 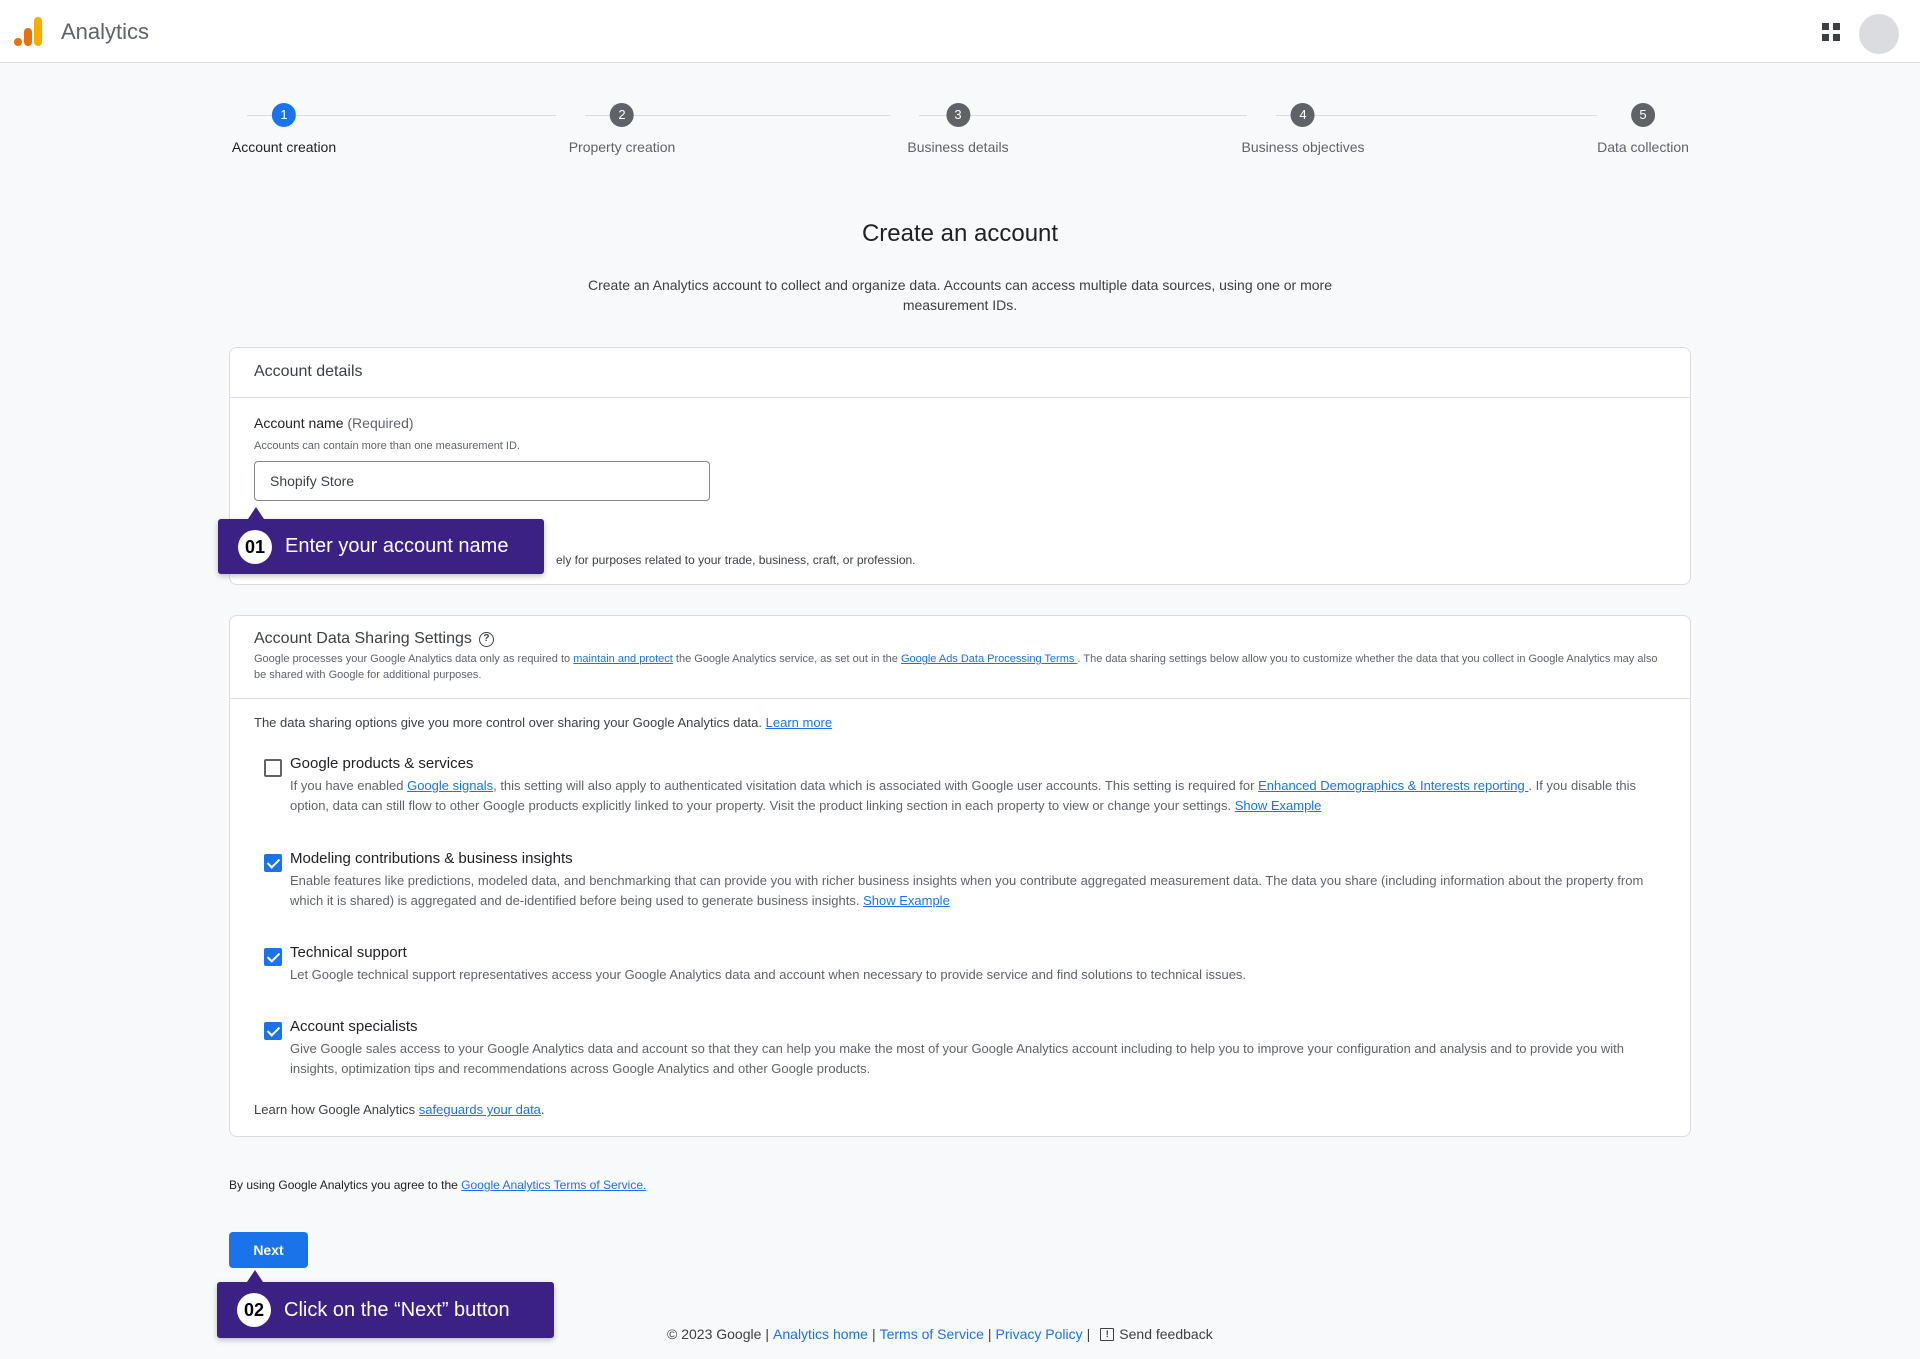 What do you see at coordinates (105, 32) in the screenshot?
I see `app-title: Analytics` at bounding box center [105, 32].